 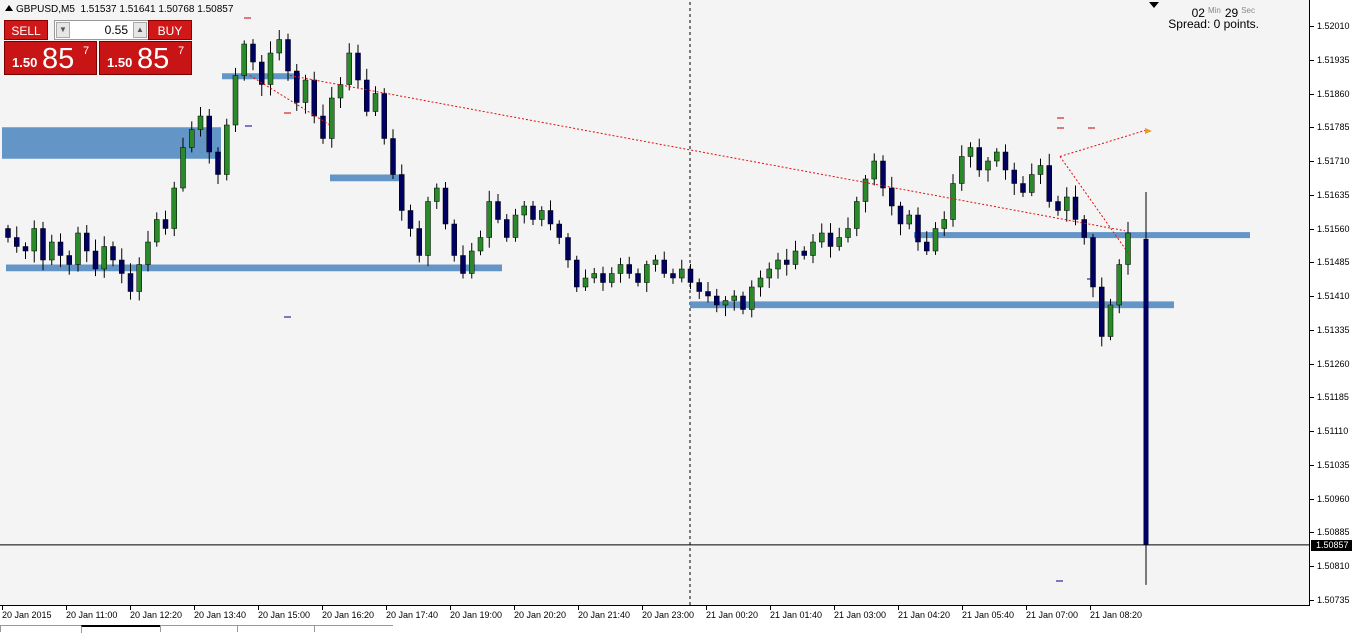 I want to click on ohlc-readout: 1.51537 1.51641 1.50768 1.50857, so click(x=157, y=9).